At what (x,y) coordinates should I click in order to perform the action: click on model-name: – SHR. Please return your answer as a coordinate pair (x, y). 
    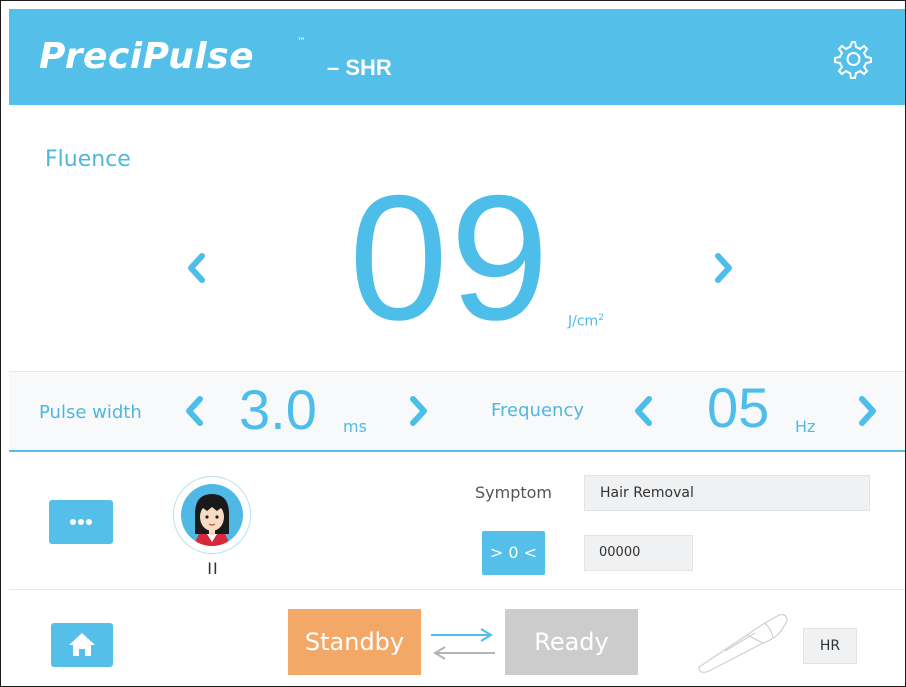
    Looking at the image, I should click on (359, 67).